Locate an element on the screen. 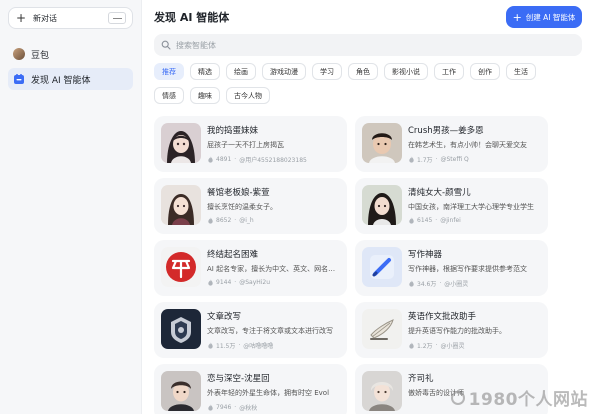  agent-name: 齐司礼 is located at coordinates (421, 379).